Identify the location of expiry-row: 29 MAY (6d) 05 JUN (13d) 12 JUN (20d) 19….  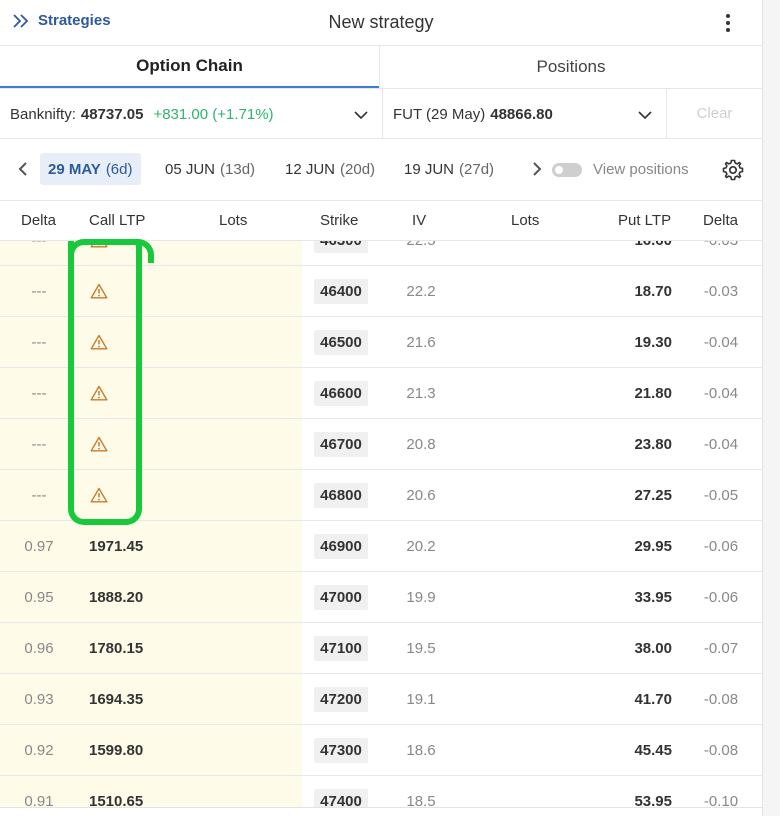
(381, 170).